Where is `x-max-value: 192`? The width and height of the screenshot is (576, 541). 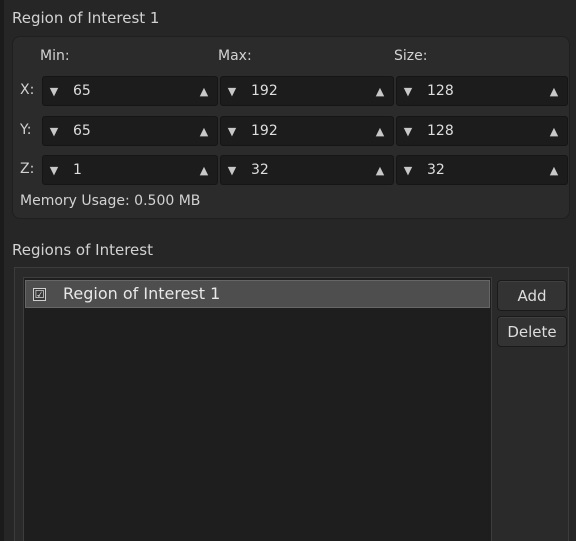
x-max-value: 192 is located at coordinates (264, 91).